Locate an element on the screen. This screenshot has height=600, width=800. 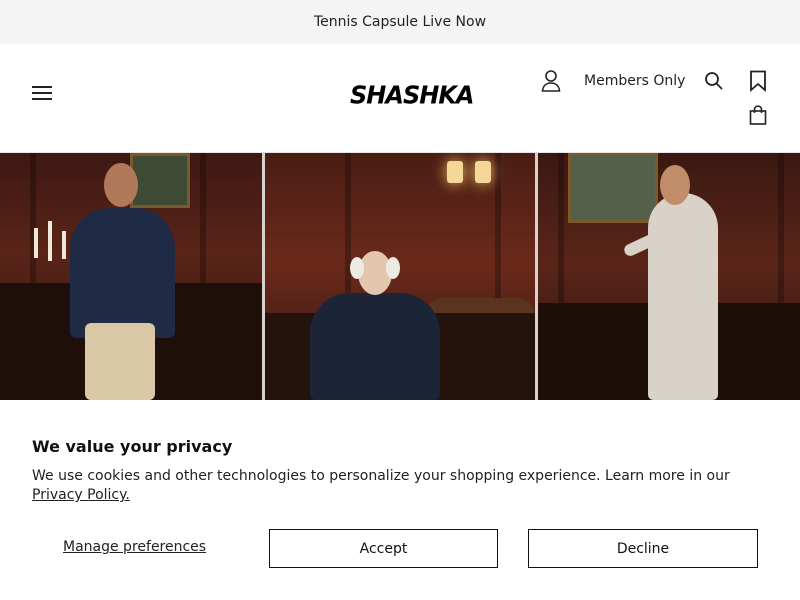
members-only-link: Members Only is located at coordinates (634, 81).